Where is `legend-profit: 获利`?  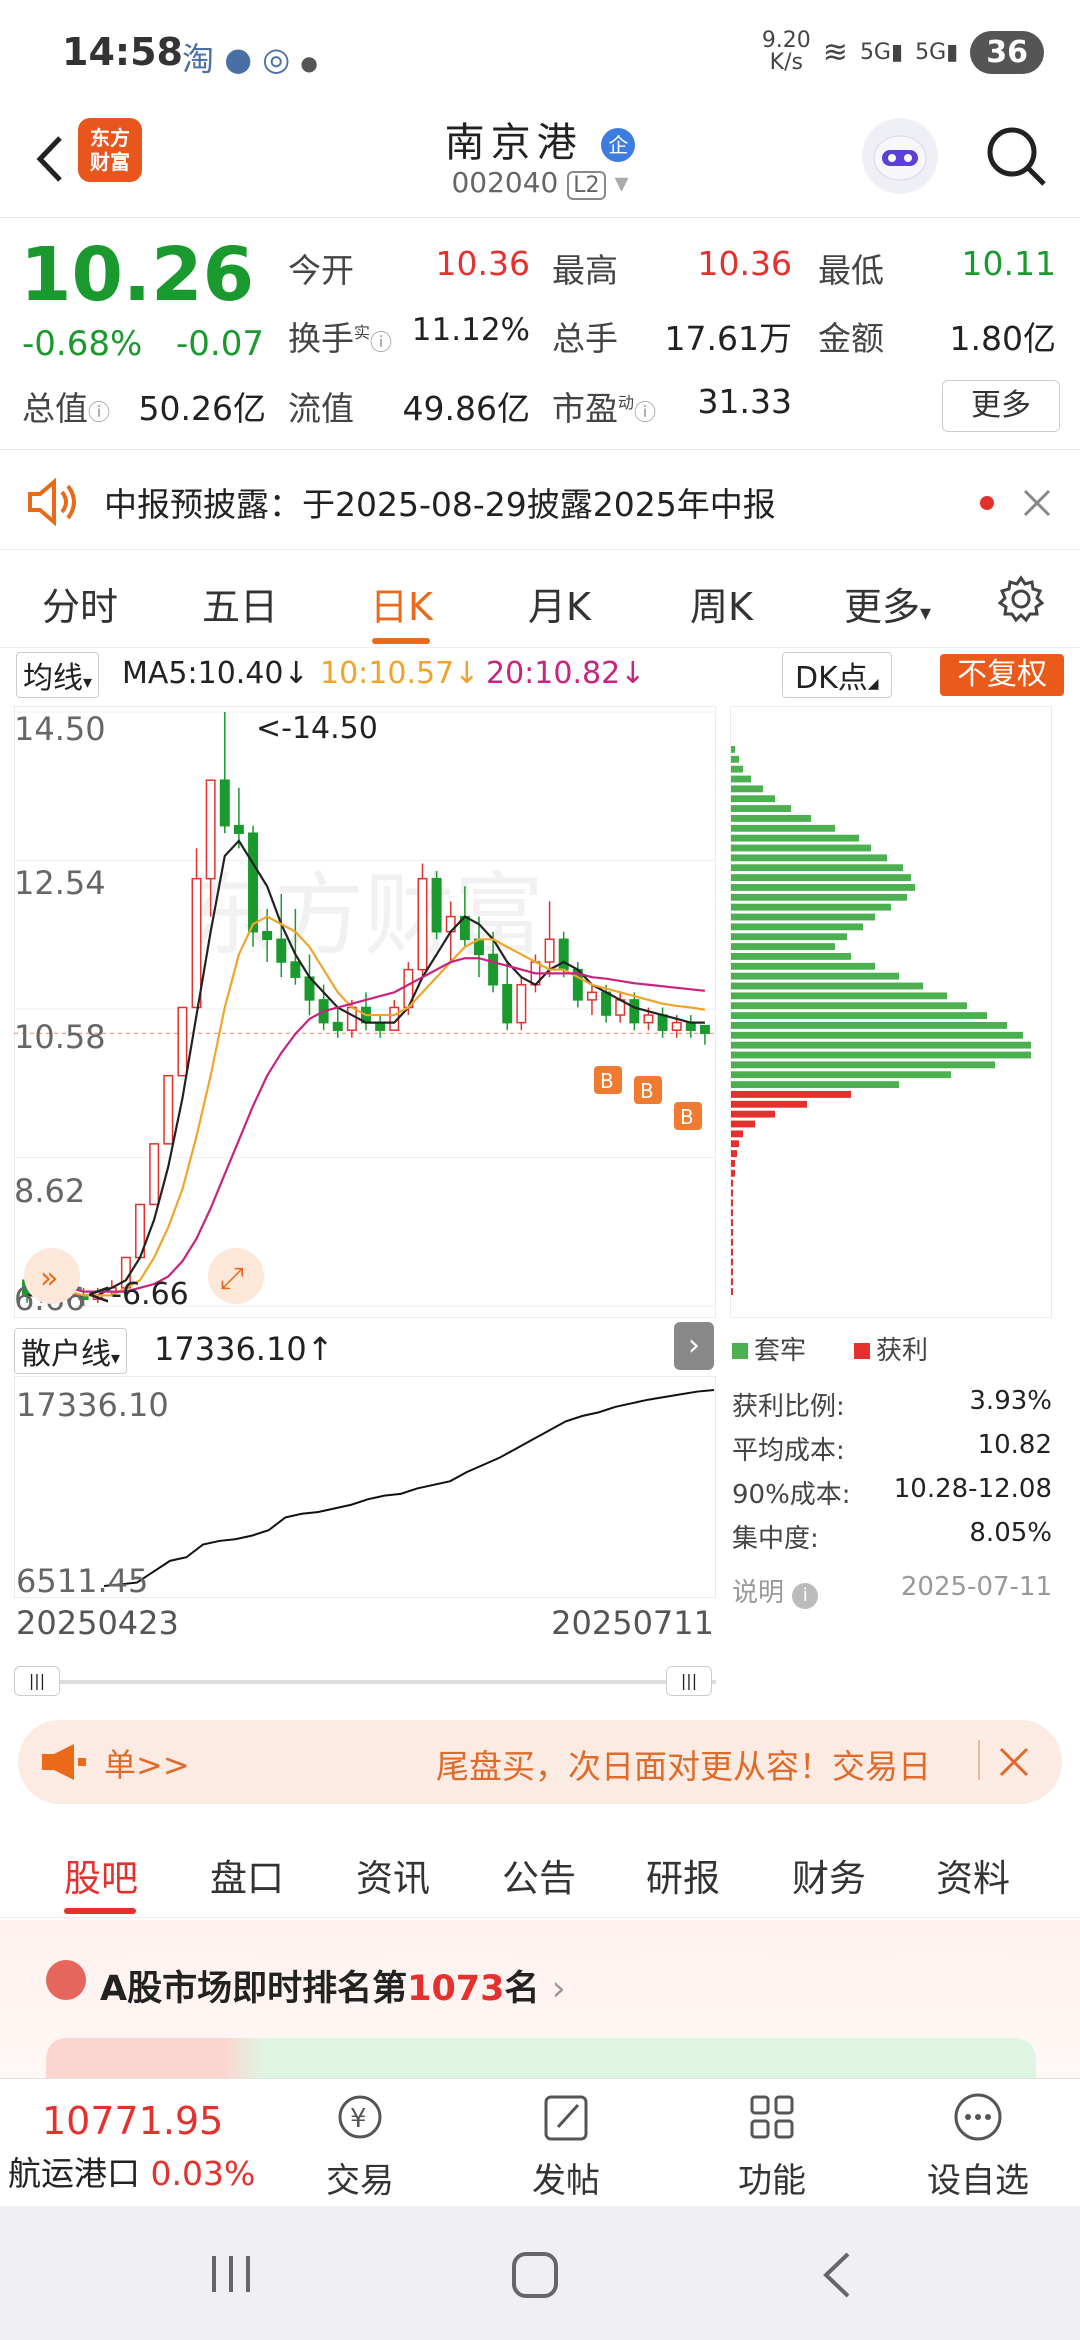 legend-profit: 获利 is located at coordinates (891, 1348).